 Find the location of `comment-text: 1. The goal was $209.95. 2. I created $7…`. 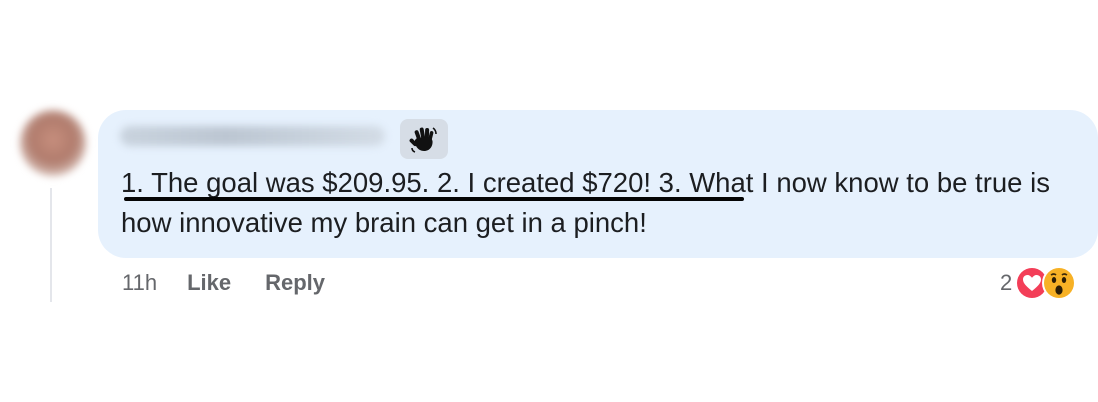

comment-text: 1. The goal was $209.95. 2. I created $7… is located at coordinates (585, 202).